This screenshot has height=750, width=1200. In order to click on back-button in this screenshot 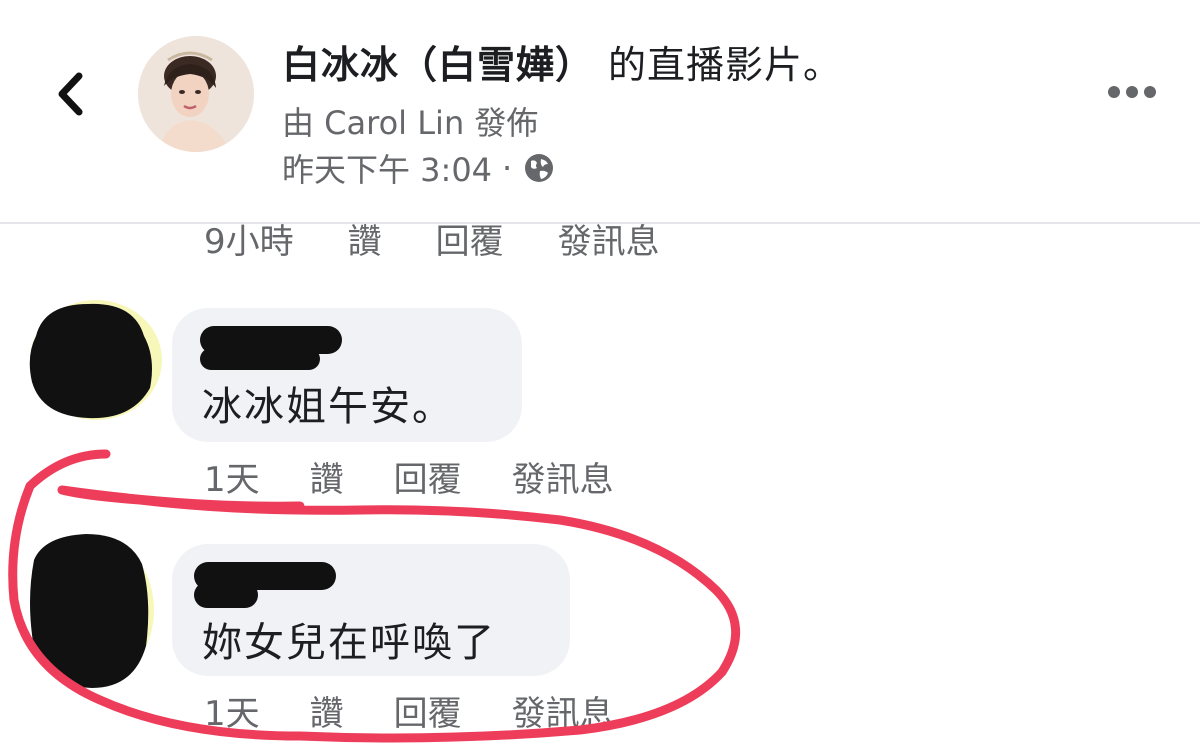, I will do `click(70, 94)`.